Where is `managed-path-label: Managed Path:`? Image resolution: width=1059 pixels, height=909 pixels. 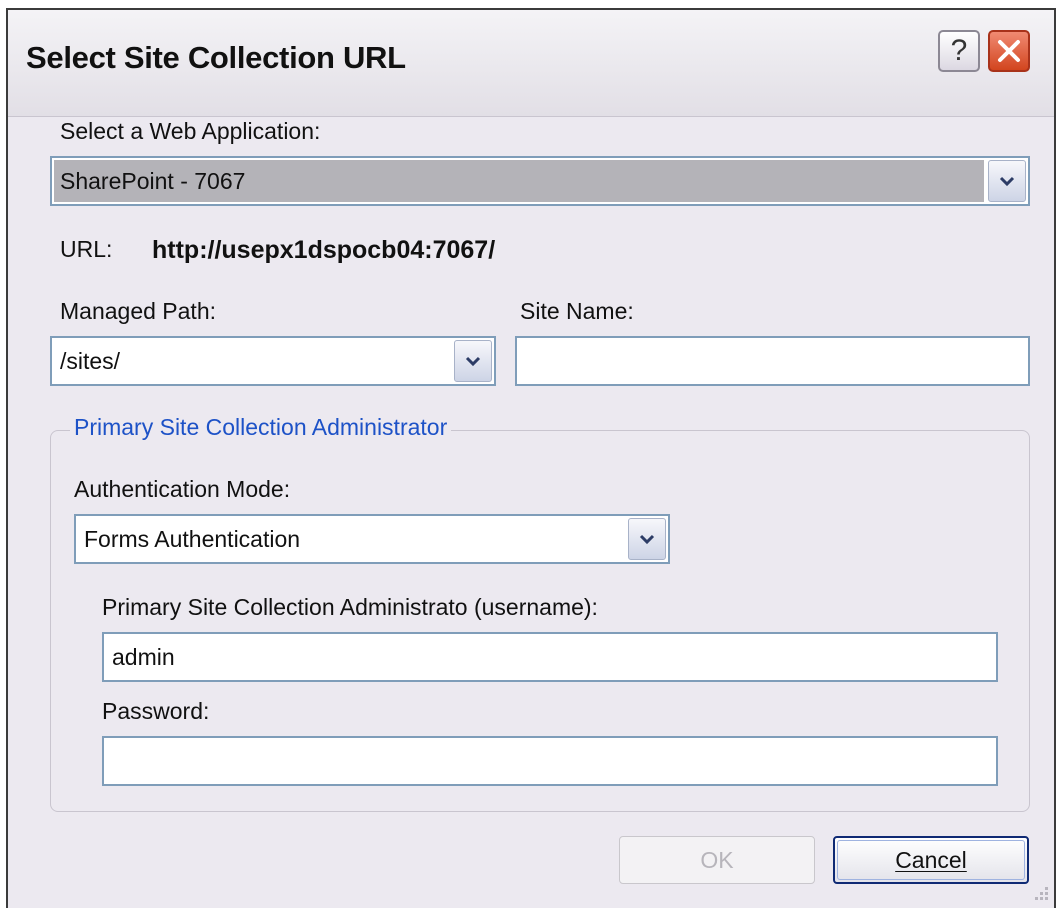
managed-path-label: Managed Path: is located at coordinates (138, 311).